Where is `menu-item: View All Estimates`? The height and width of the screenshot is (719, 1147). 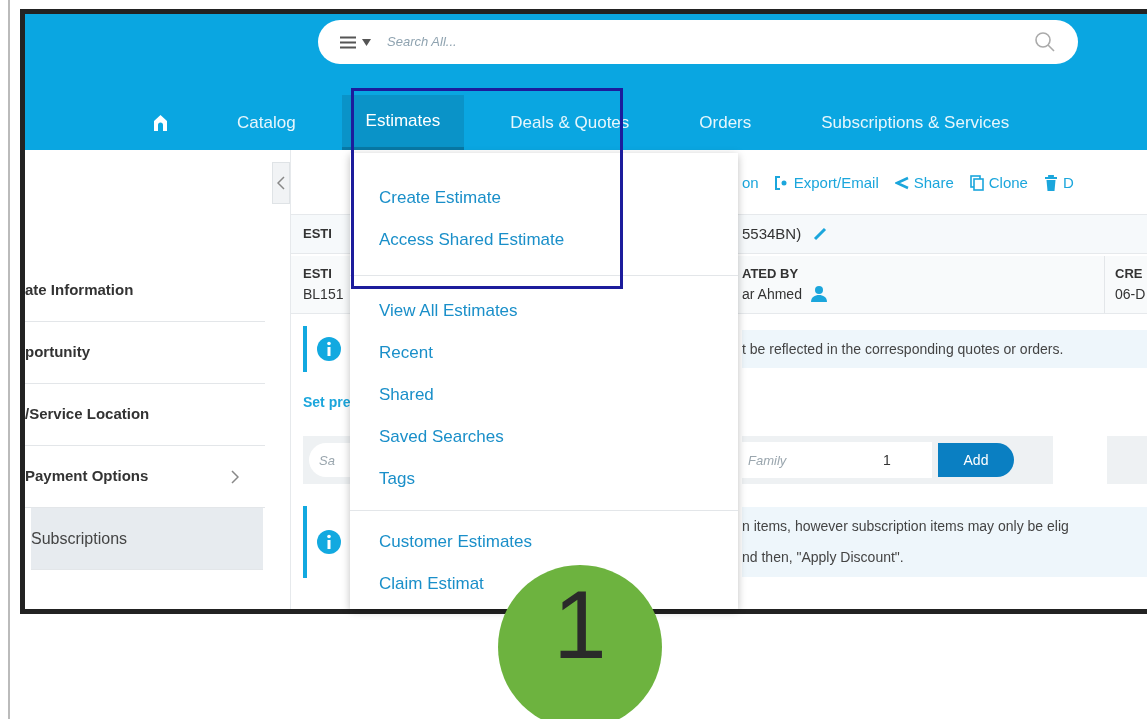 menu-item: View All Estimates is located at coordinates (434, 311).